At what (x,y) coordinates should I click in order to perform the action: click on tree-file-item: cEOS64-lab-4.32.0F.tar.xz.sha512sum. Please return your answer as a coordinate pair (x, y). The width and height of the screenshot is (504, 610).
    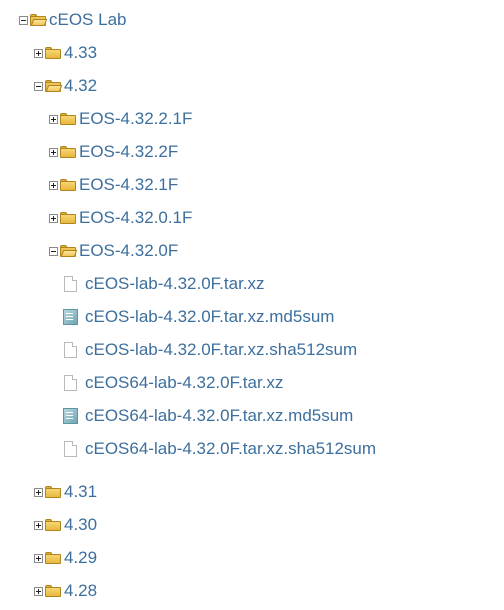
    Looking at the image, I should click on (220, 449).